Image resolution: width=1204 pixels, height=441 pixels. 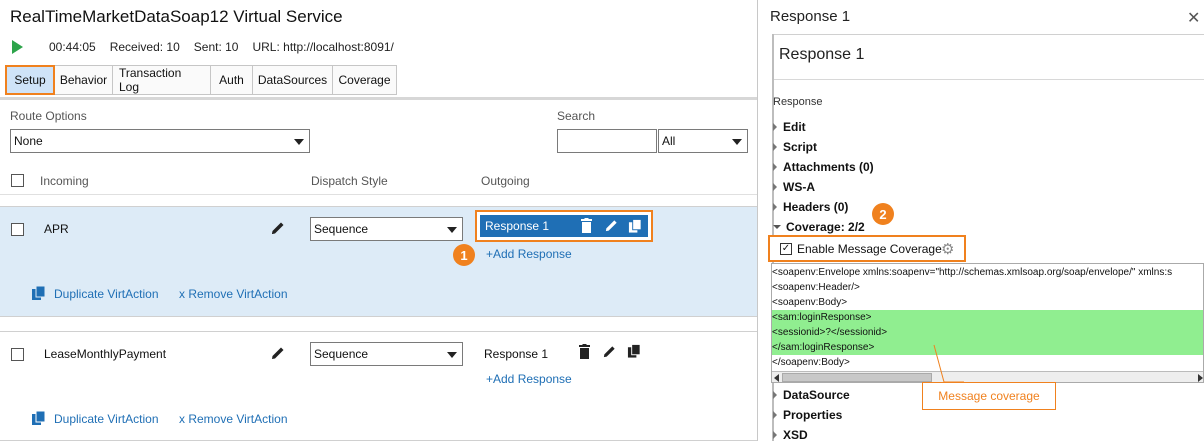 What do you see at coordinates (777, 227) in the screenshot?
I see `collapse-arrow-icon` at bounding box center [777, 227].